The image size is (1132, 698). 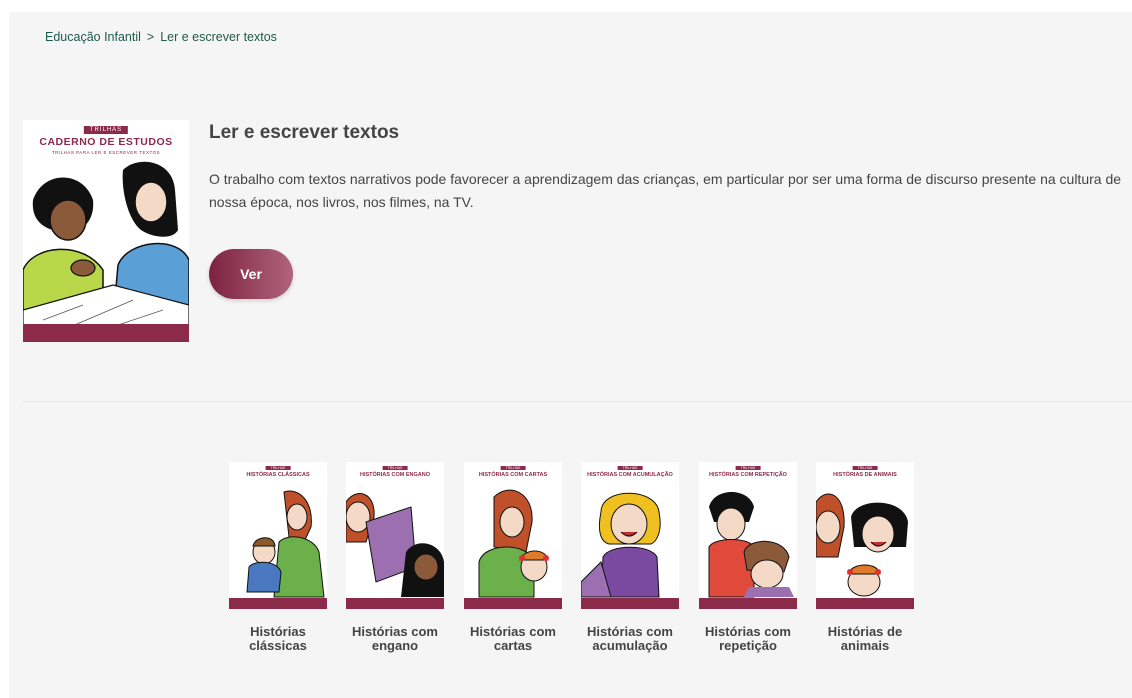 I want to click on breadcrumb-item-current: Ler e escrever textos, so click(x=218, y=37).